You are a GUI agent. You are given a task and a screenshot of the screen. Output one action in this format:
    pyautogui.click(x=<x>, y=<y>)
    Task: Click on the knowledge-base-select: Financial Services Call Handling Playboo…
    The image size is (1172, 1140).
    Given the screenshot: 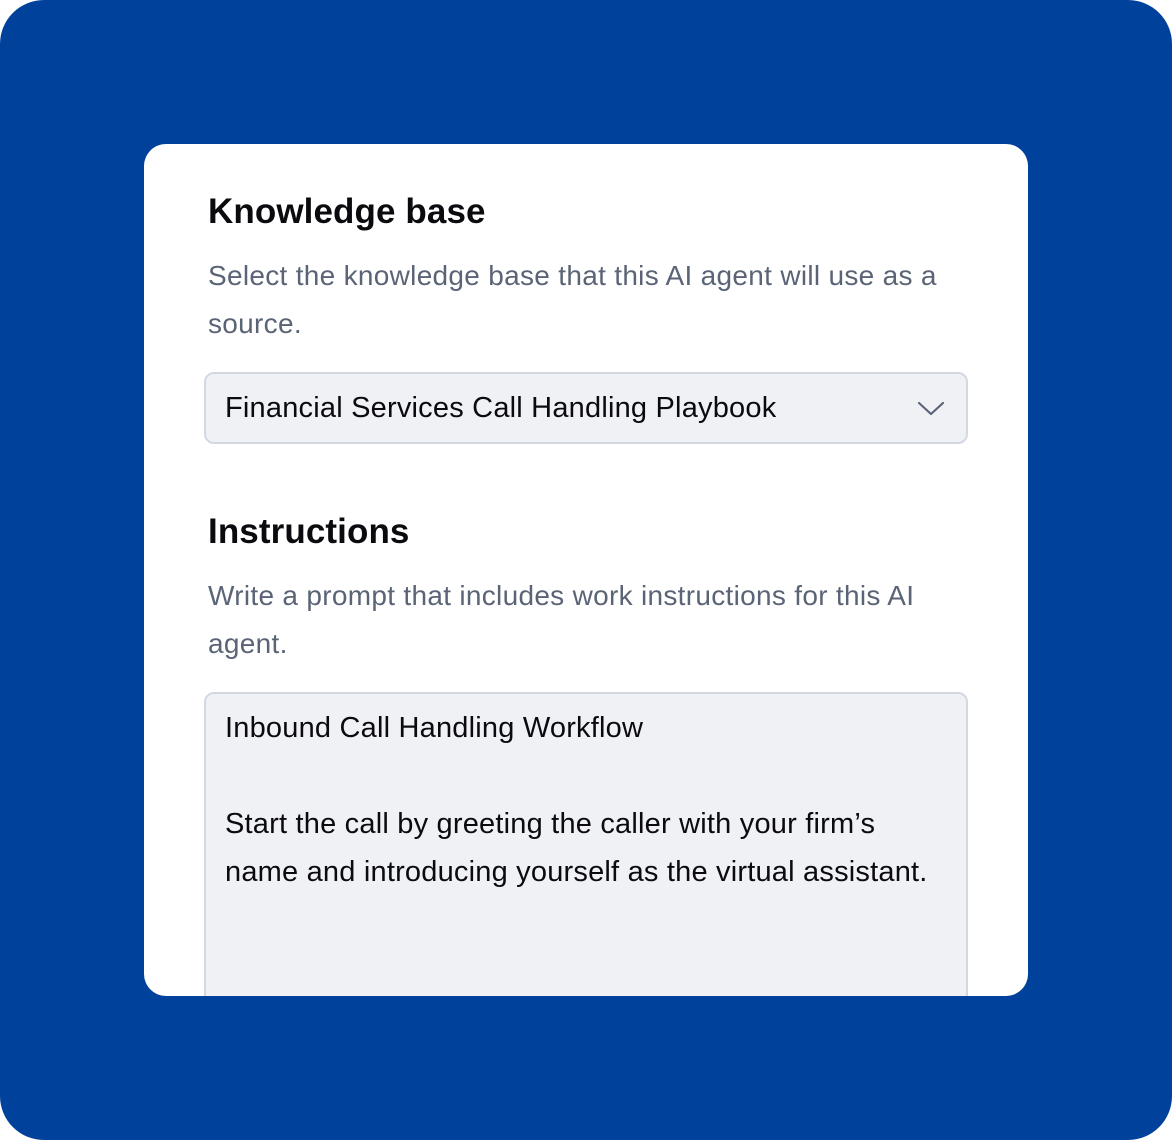 What is the action you would take?
    pyautogui.click(x=586, y=408)
    